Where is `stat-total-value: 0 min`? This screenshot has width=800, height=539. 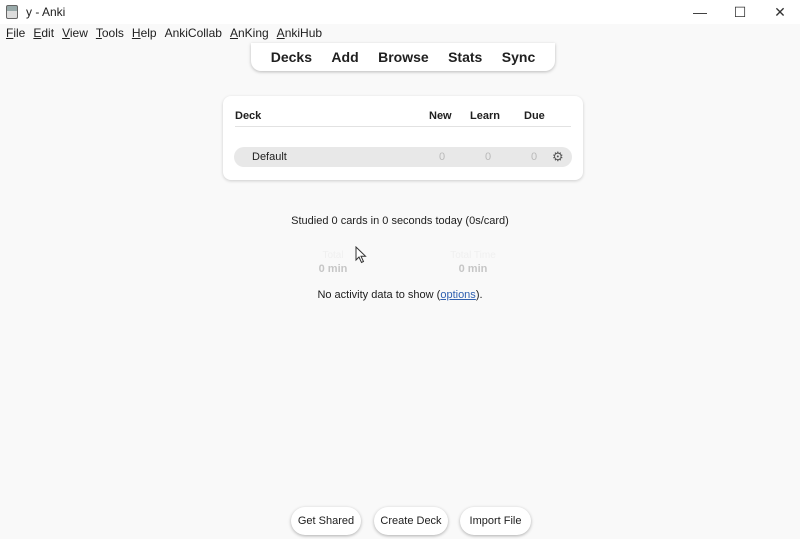
stat-total-value: 0 min is located at coordinates (333, 269).